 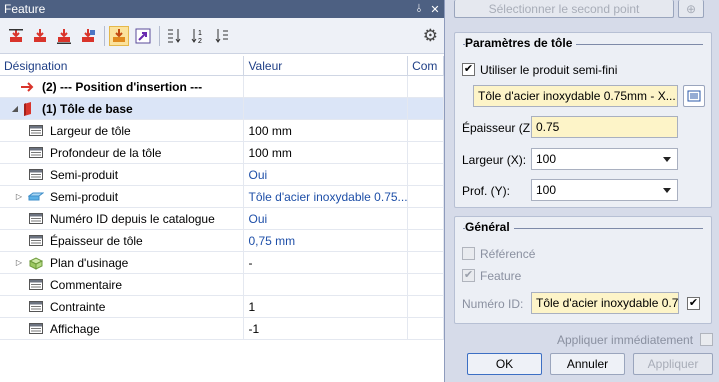 What do you see at coordinates (122, 86) in the screenshot?
I see `designation-cell: (2) --- Position d'insertion ---` at bounding box center [122, 86].